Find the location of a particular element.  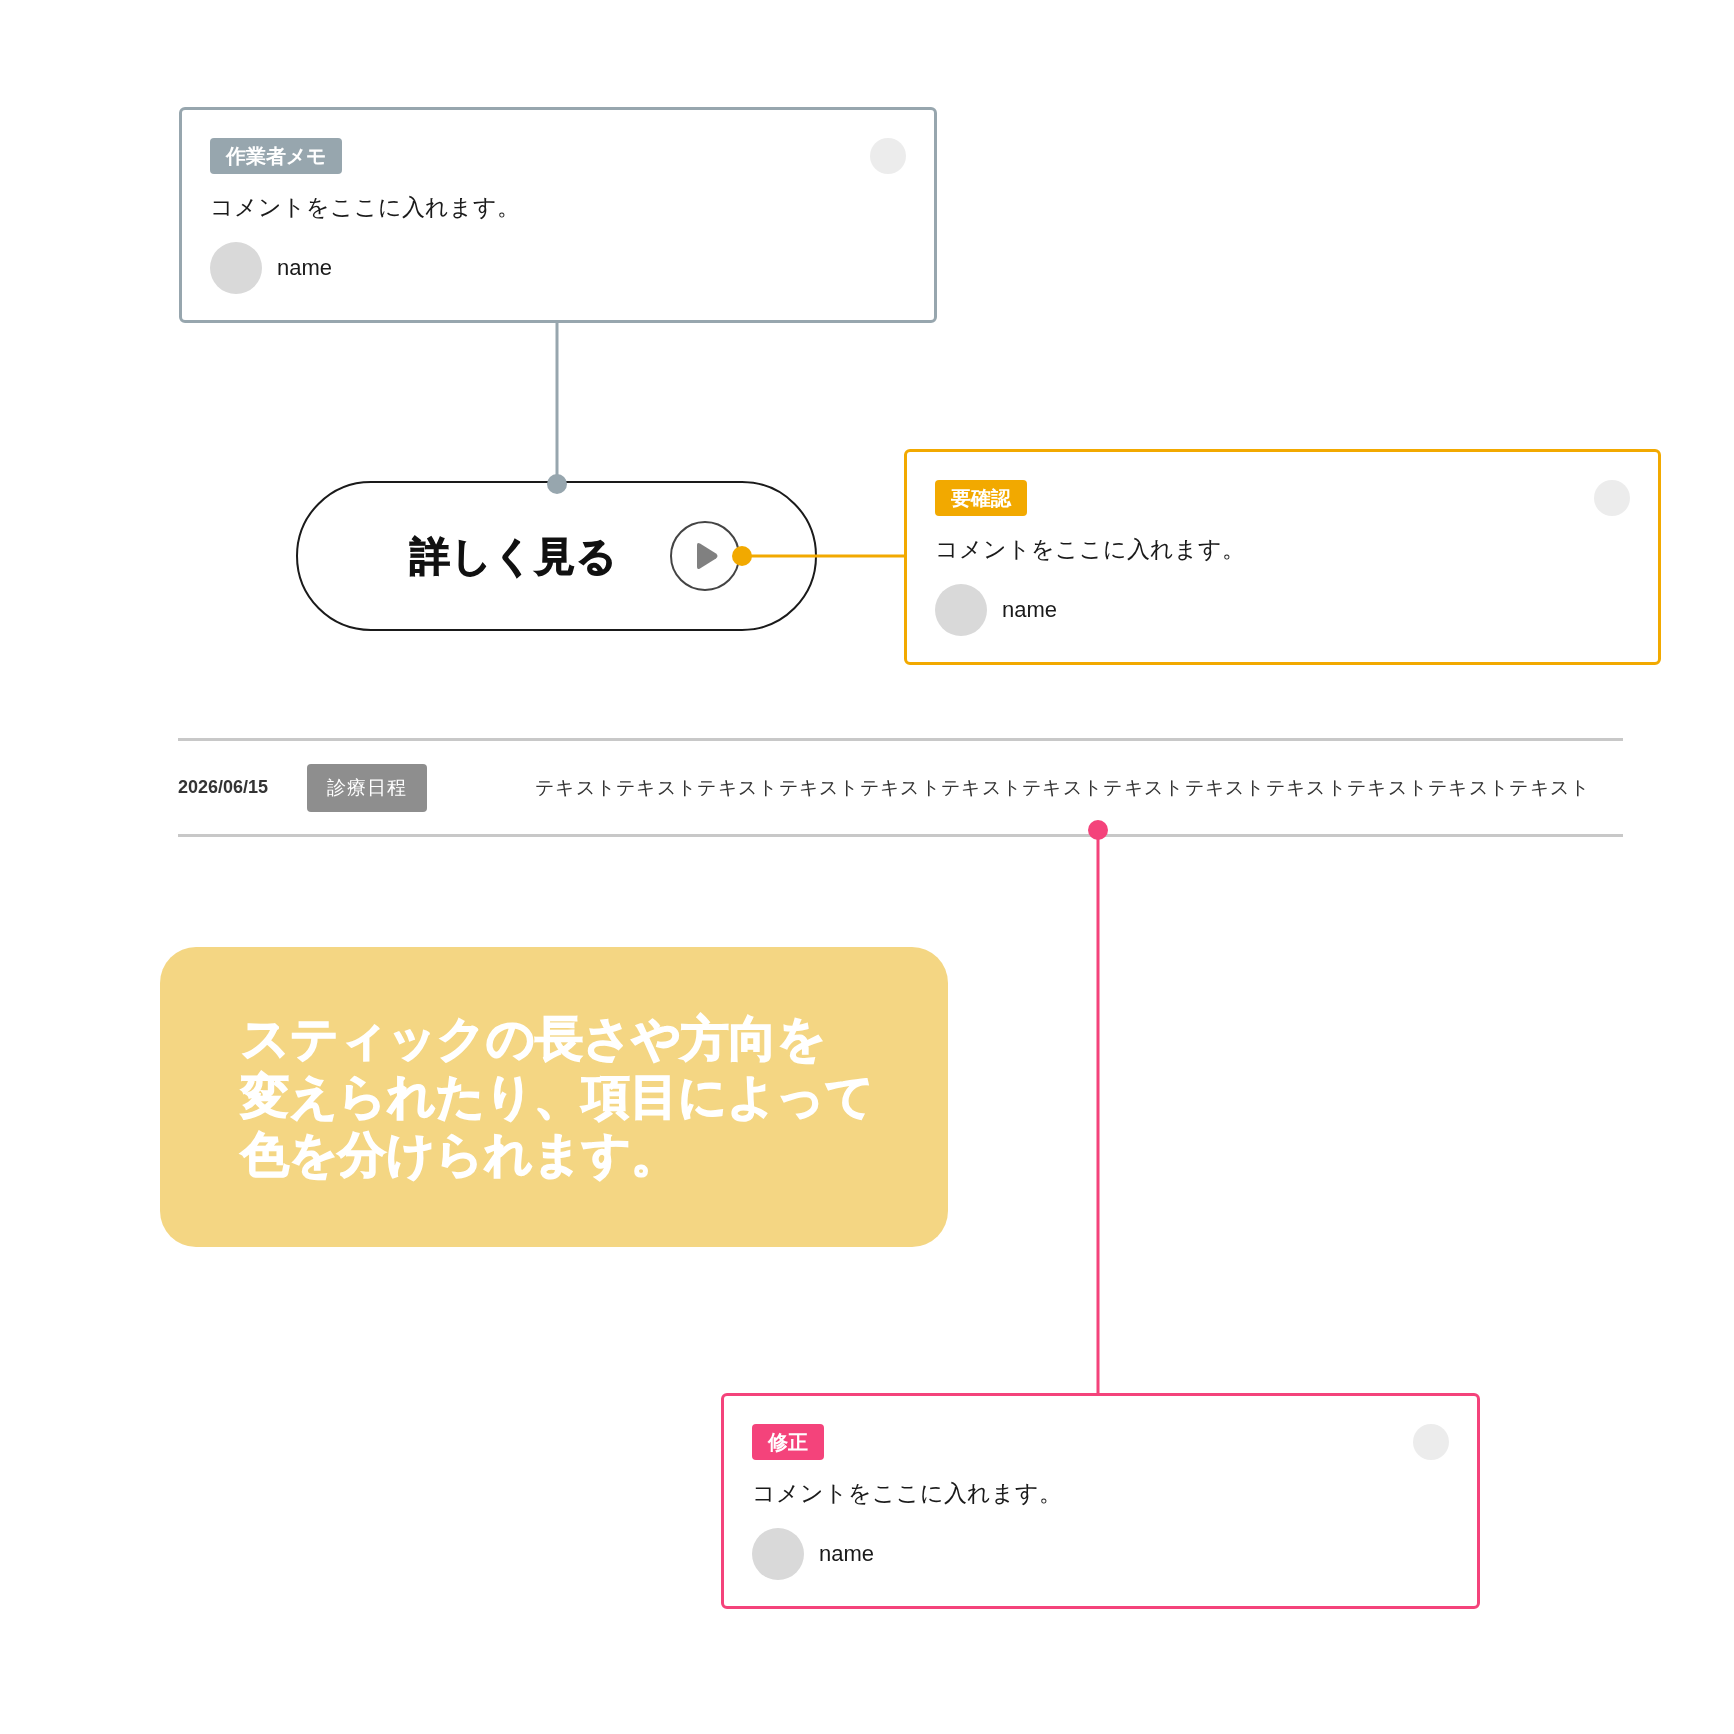

category-tag: 作業者メモ is located at coordinates (276, 156).